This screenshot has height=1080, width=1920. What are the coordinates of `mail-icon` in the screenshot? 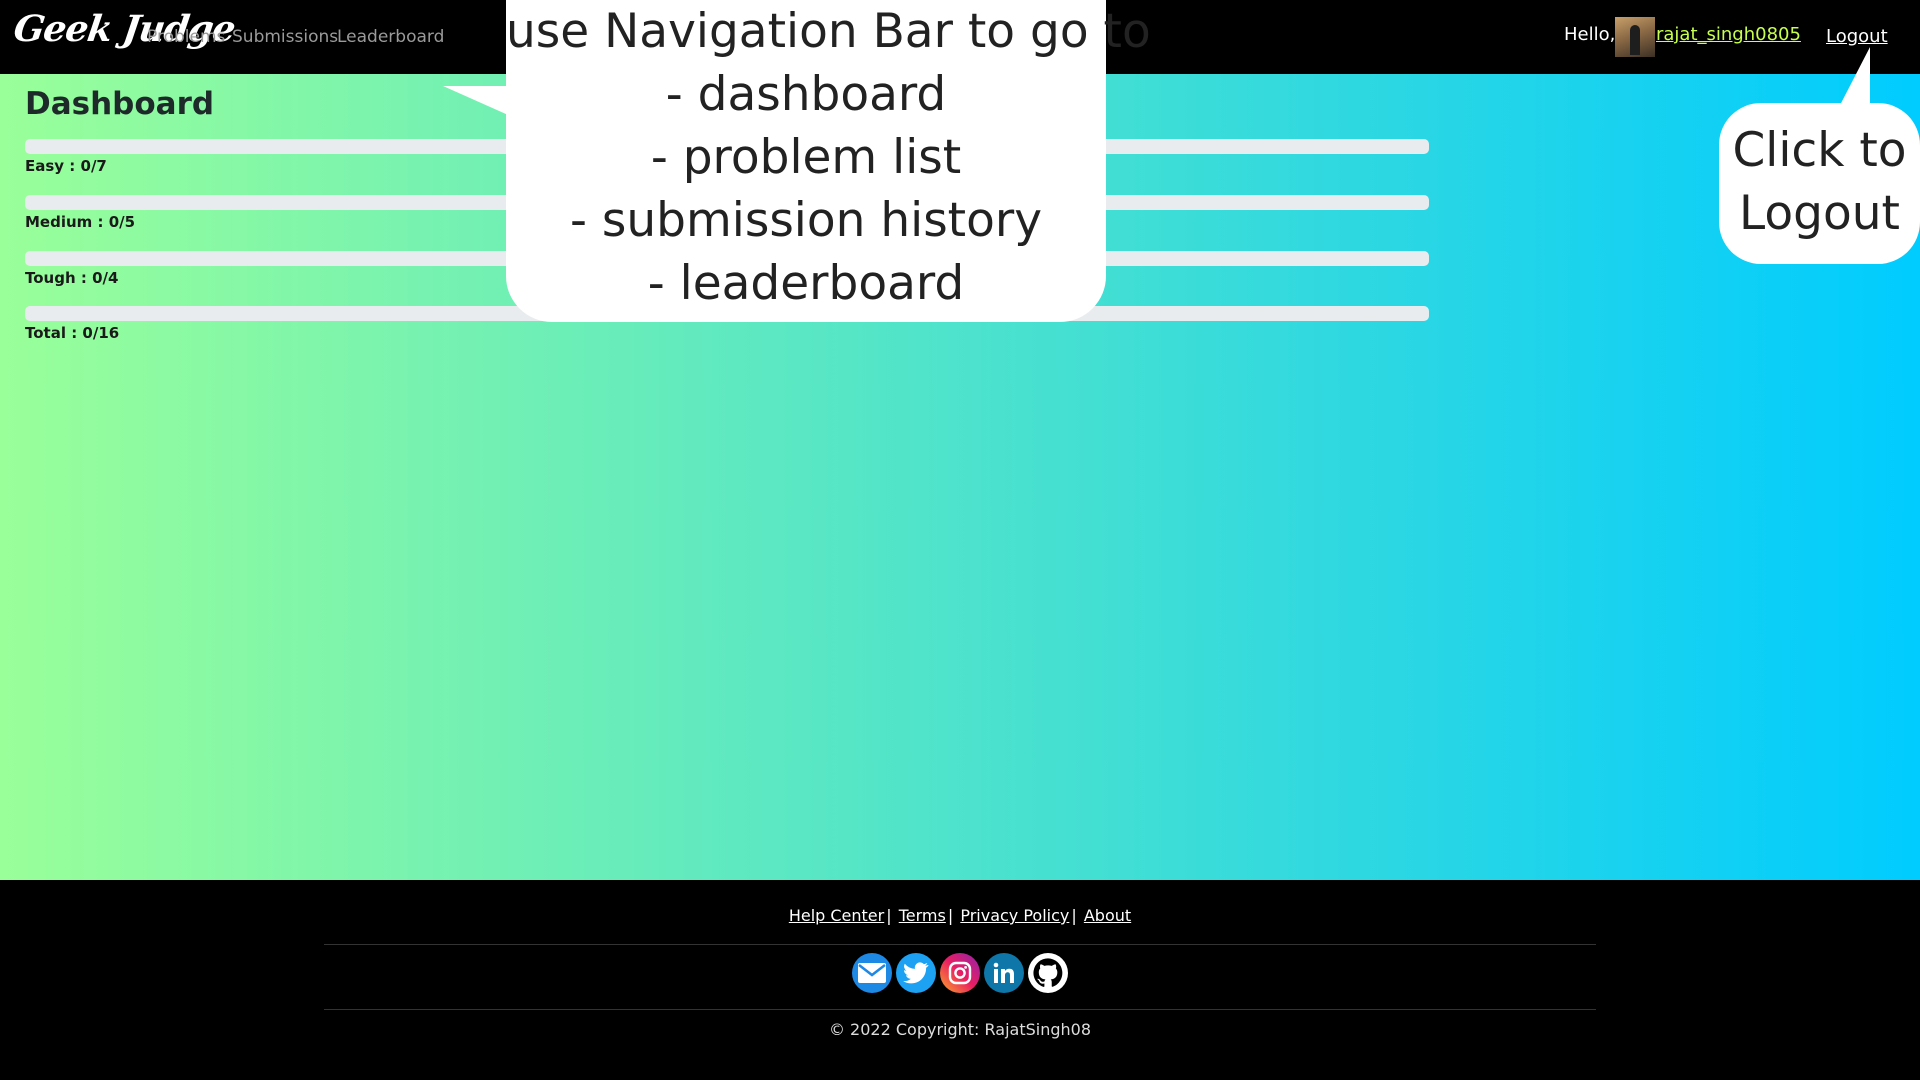 It's located at (872, 973).